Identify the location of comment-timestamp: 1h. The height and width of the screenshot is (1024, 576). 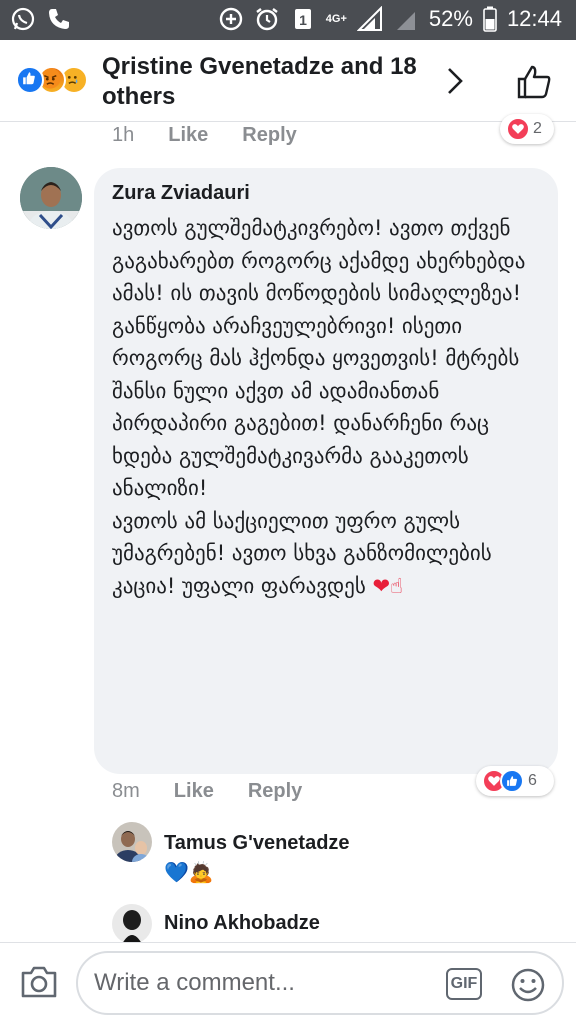
(123, 134).